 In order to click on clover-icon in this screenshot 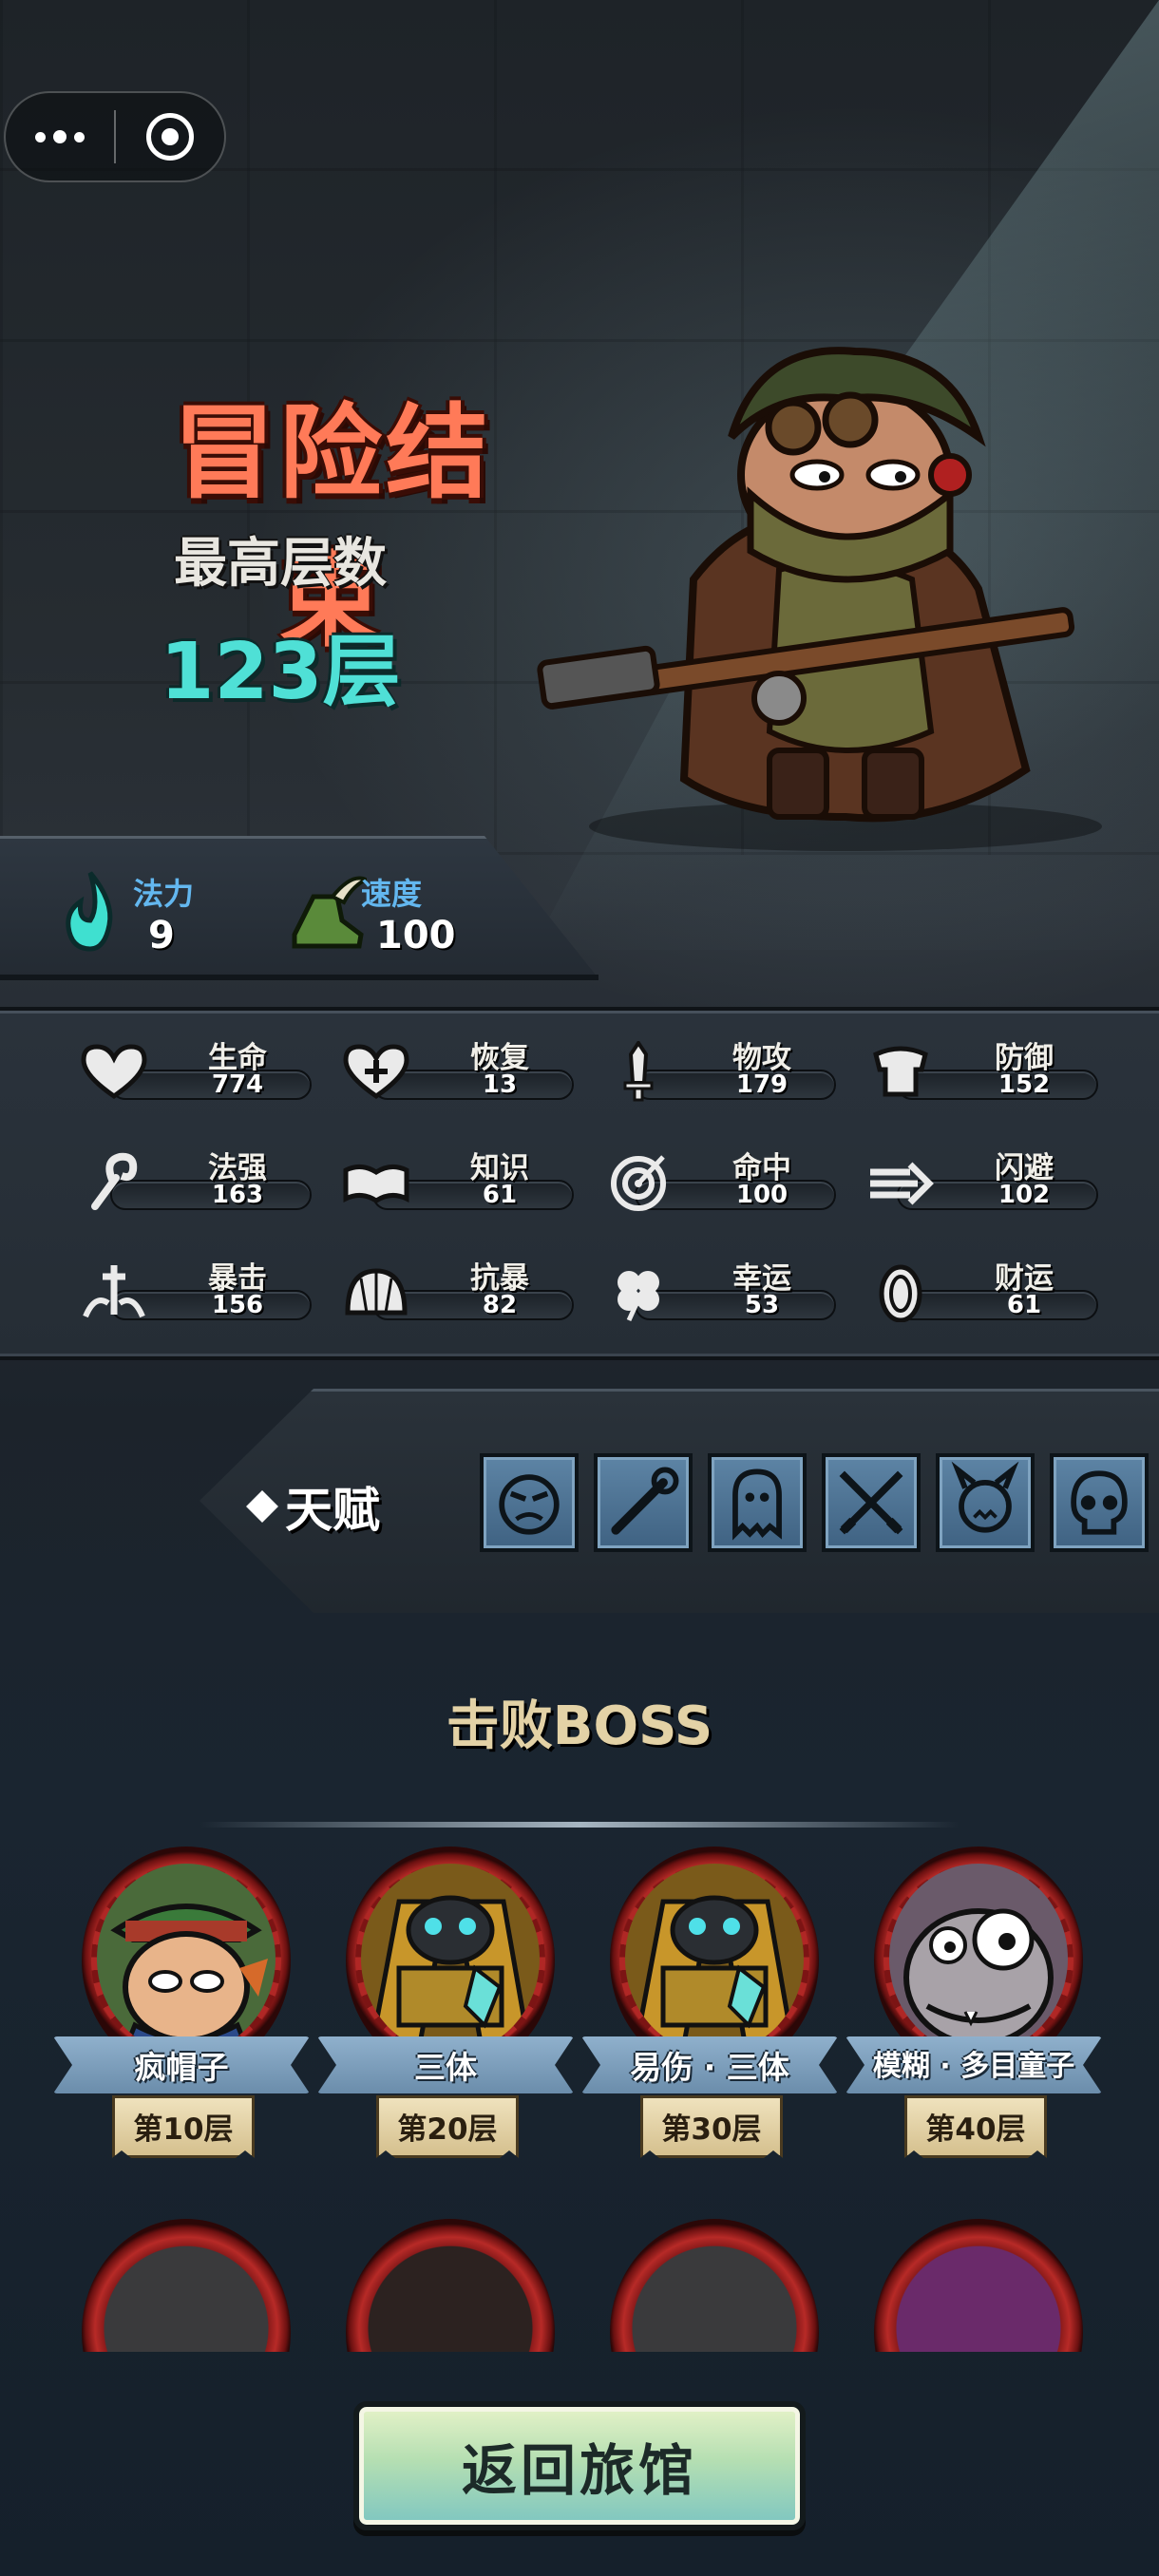, I will do `click(638, 1296)`.